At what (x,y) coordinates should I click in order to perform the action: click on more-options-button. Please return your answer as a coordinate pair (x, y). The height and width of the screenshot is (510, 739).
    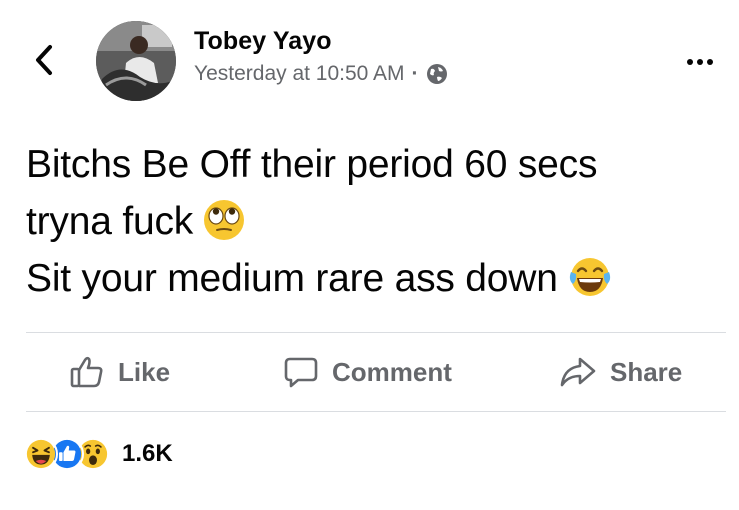
    Looking at the image, I should click on (700, 62).